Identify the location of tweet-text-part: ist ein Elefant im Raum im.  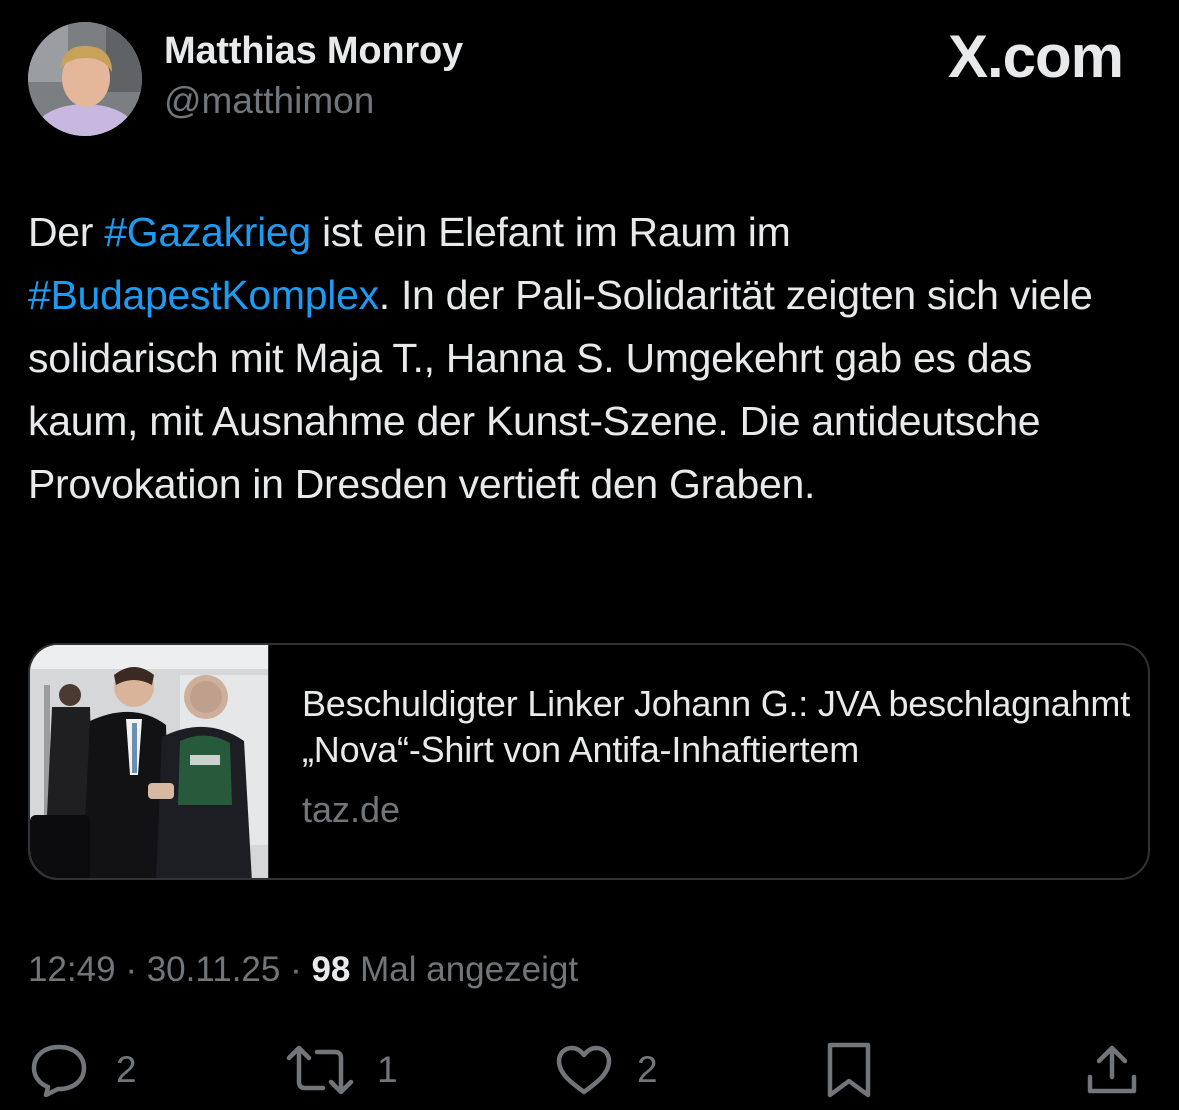
(550, 232).